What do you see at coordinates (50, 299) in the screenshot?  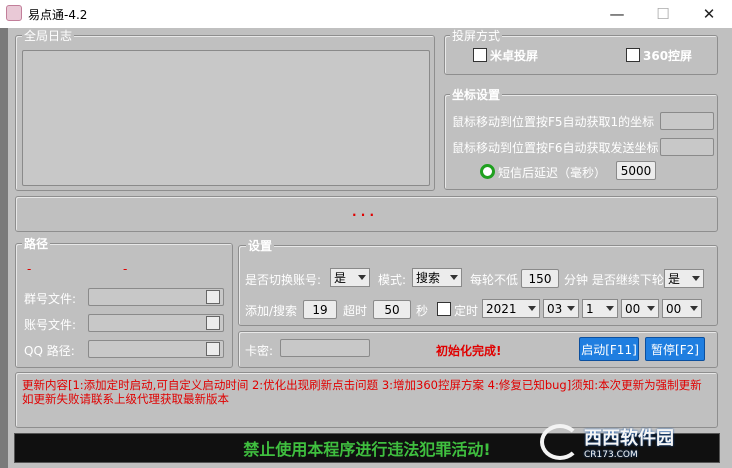 I see `group-file-label: 群号文件:` at bounding box center [50, 299].